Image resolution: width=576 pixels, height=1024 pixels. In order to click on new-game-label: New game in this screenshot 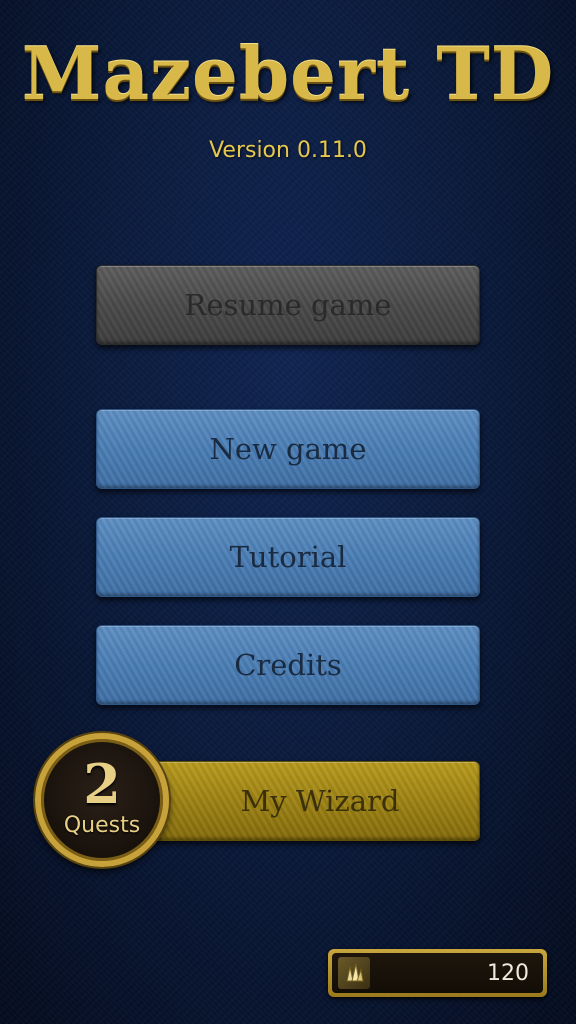, I will do `click(288, 449)`.